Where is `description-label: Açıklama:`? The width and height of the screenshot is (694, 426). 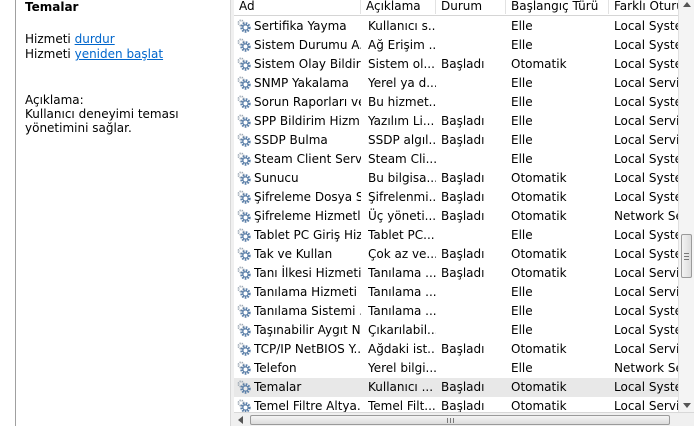
description-label: Açıklama: is located at coordinates (54, 100).